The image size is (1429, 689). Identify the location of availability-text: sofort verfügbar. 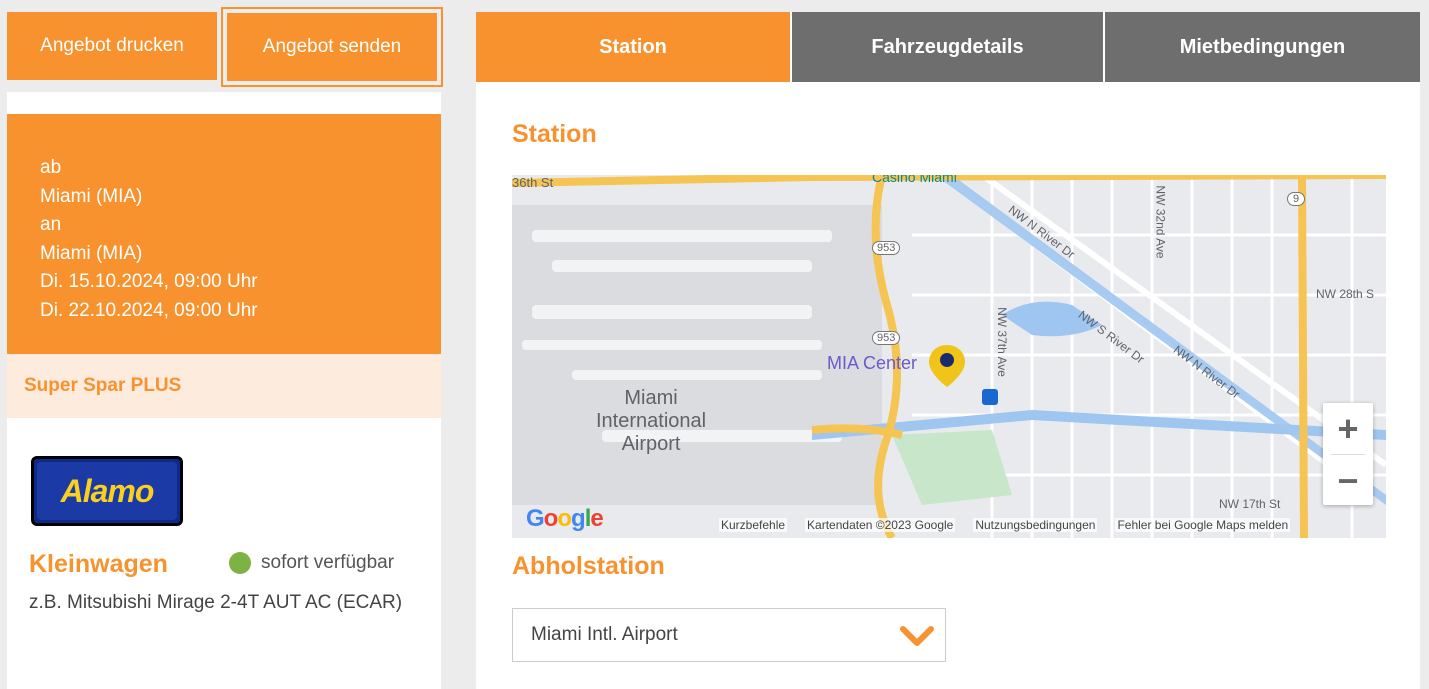
(328, 562).